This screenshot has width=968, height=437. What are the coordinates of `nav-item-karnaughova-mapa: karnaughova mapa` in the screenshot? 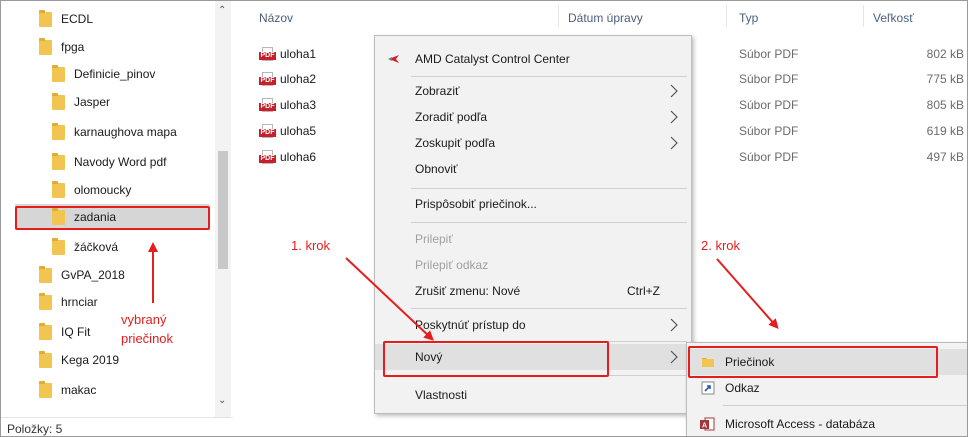 It's located at (114, 132).